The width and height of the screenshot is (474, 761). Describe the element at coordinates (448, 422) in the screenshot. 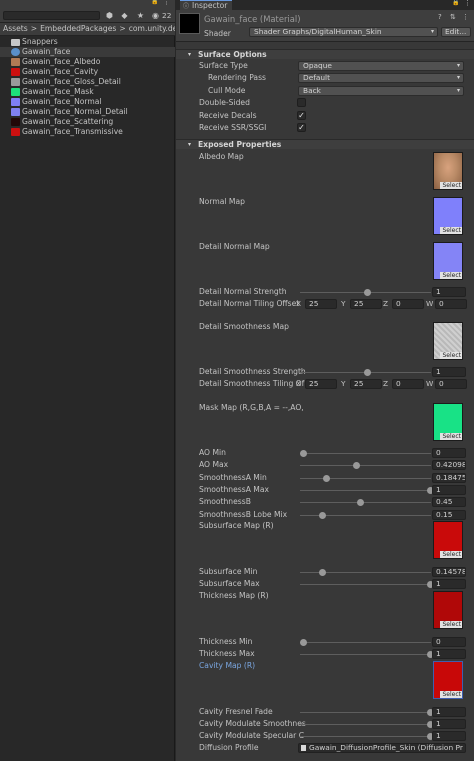

I see `mask-map-slot: Select` at that location.